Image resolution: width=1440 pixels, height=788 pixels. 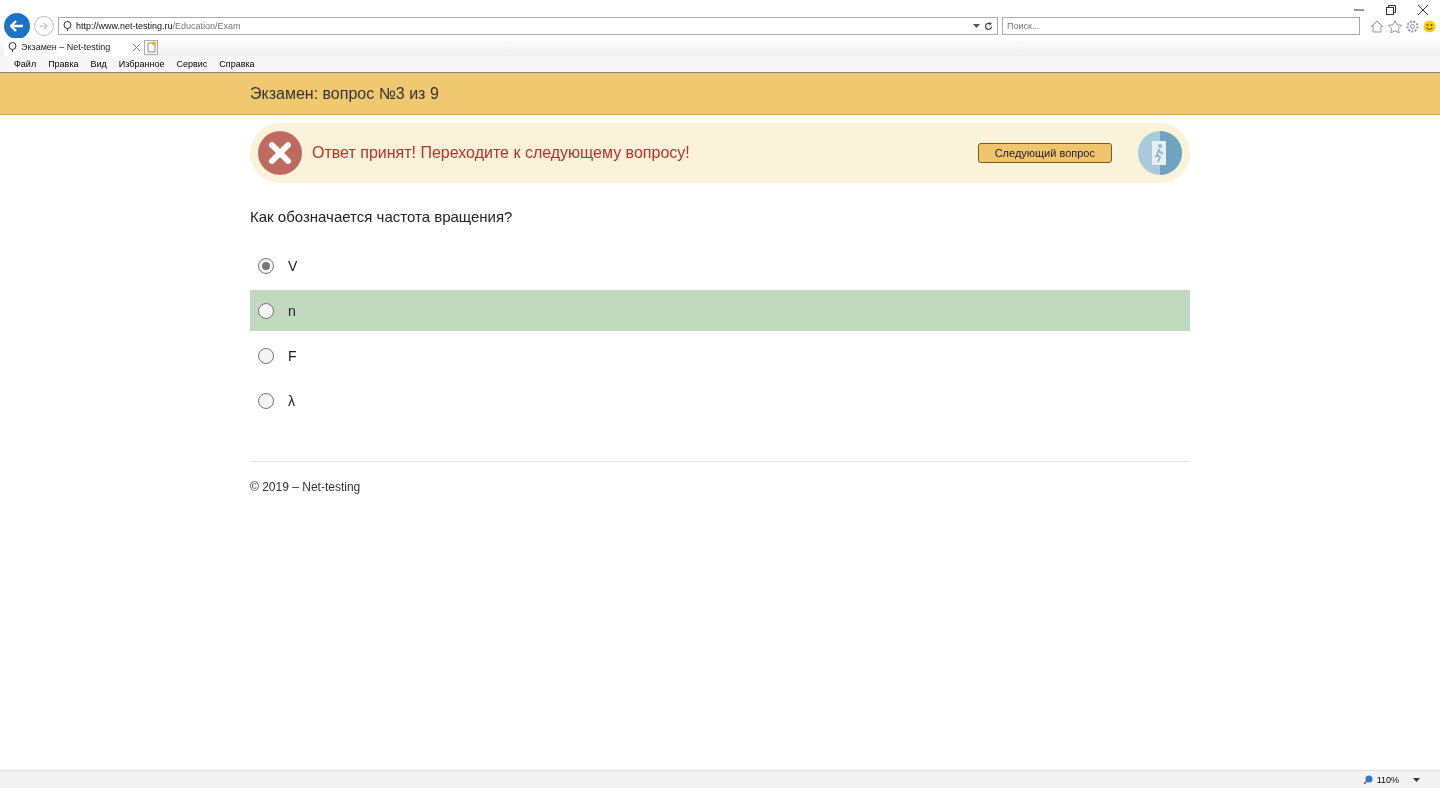 What do you see at coordinates (151, 47) in the screenshot?
I see `new-tab-icon` at bounding box center [151, 47].